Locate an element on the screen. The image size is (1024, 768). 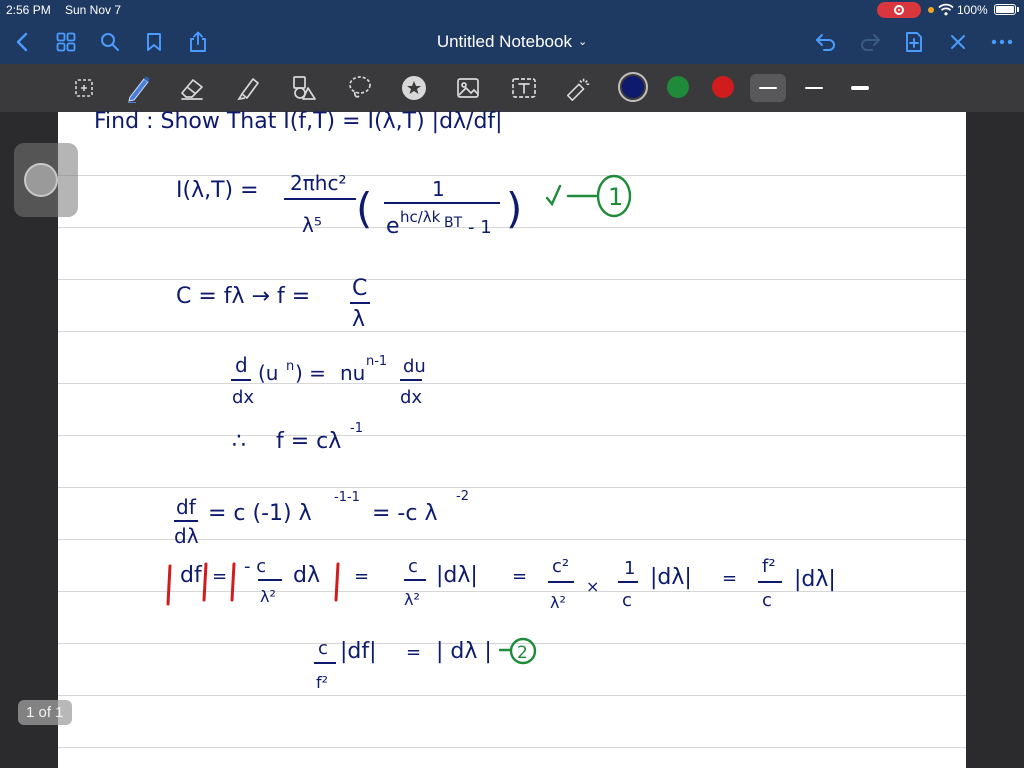
record-icon is located at coordinates (899, 10).